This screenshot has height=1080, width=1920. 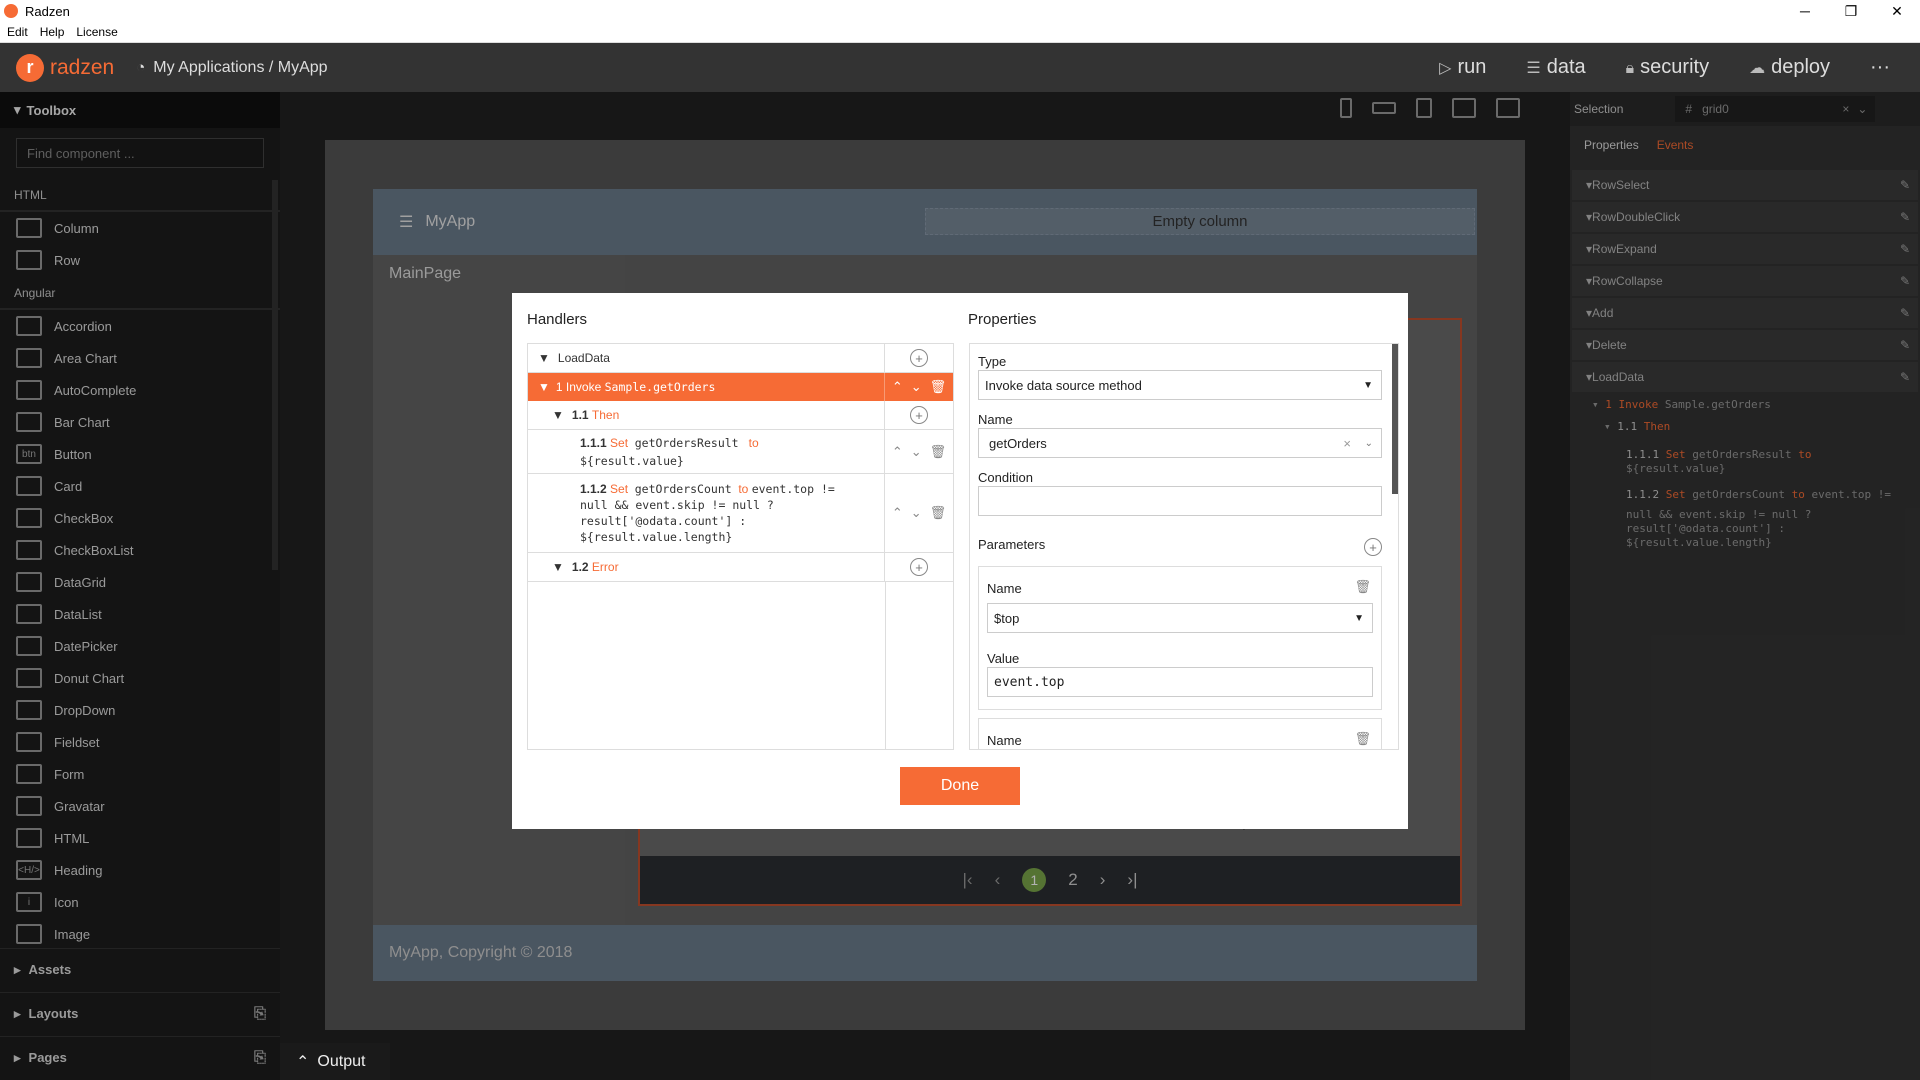 What do you see at coordinates (656, 537) in the screenshot?
I see `handler-val: ${result.value.length}` at bounding box center [656, 537].